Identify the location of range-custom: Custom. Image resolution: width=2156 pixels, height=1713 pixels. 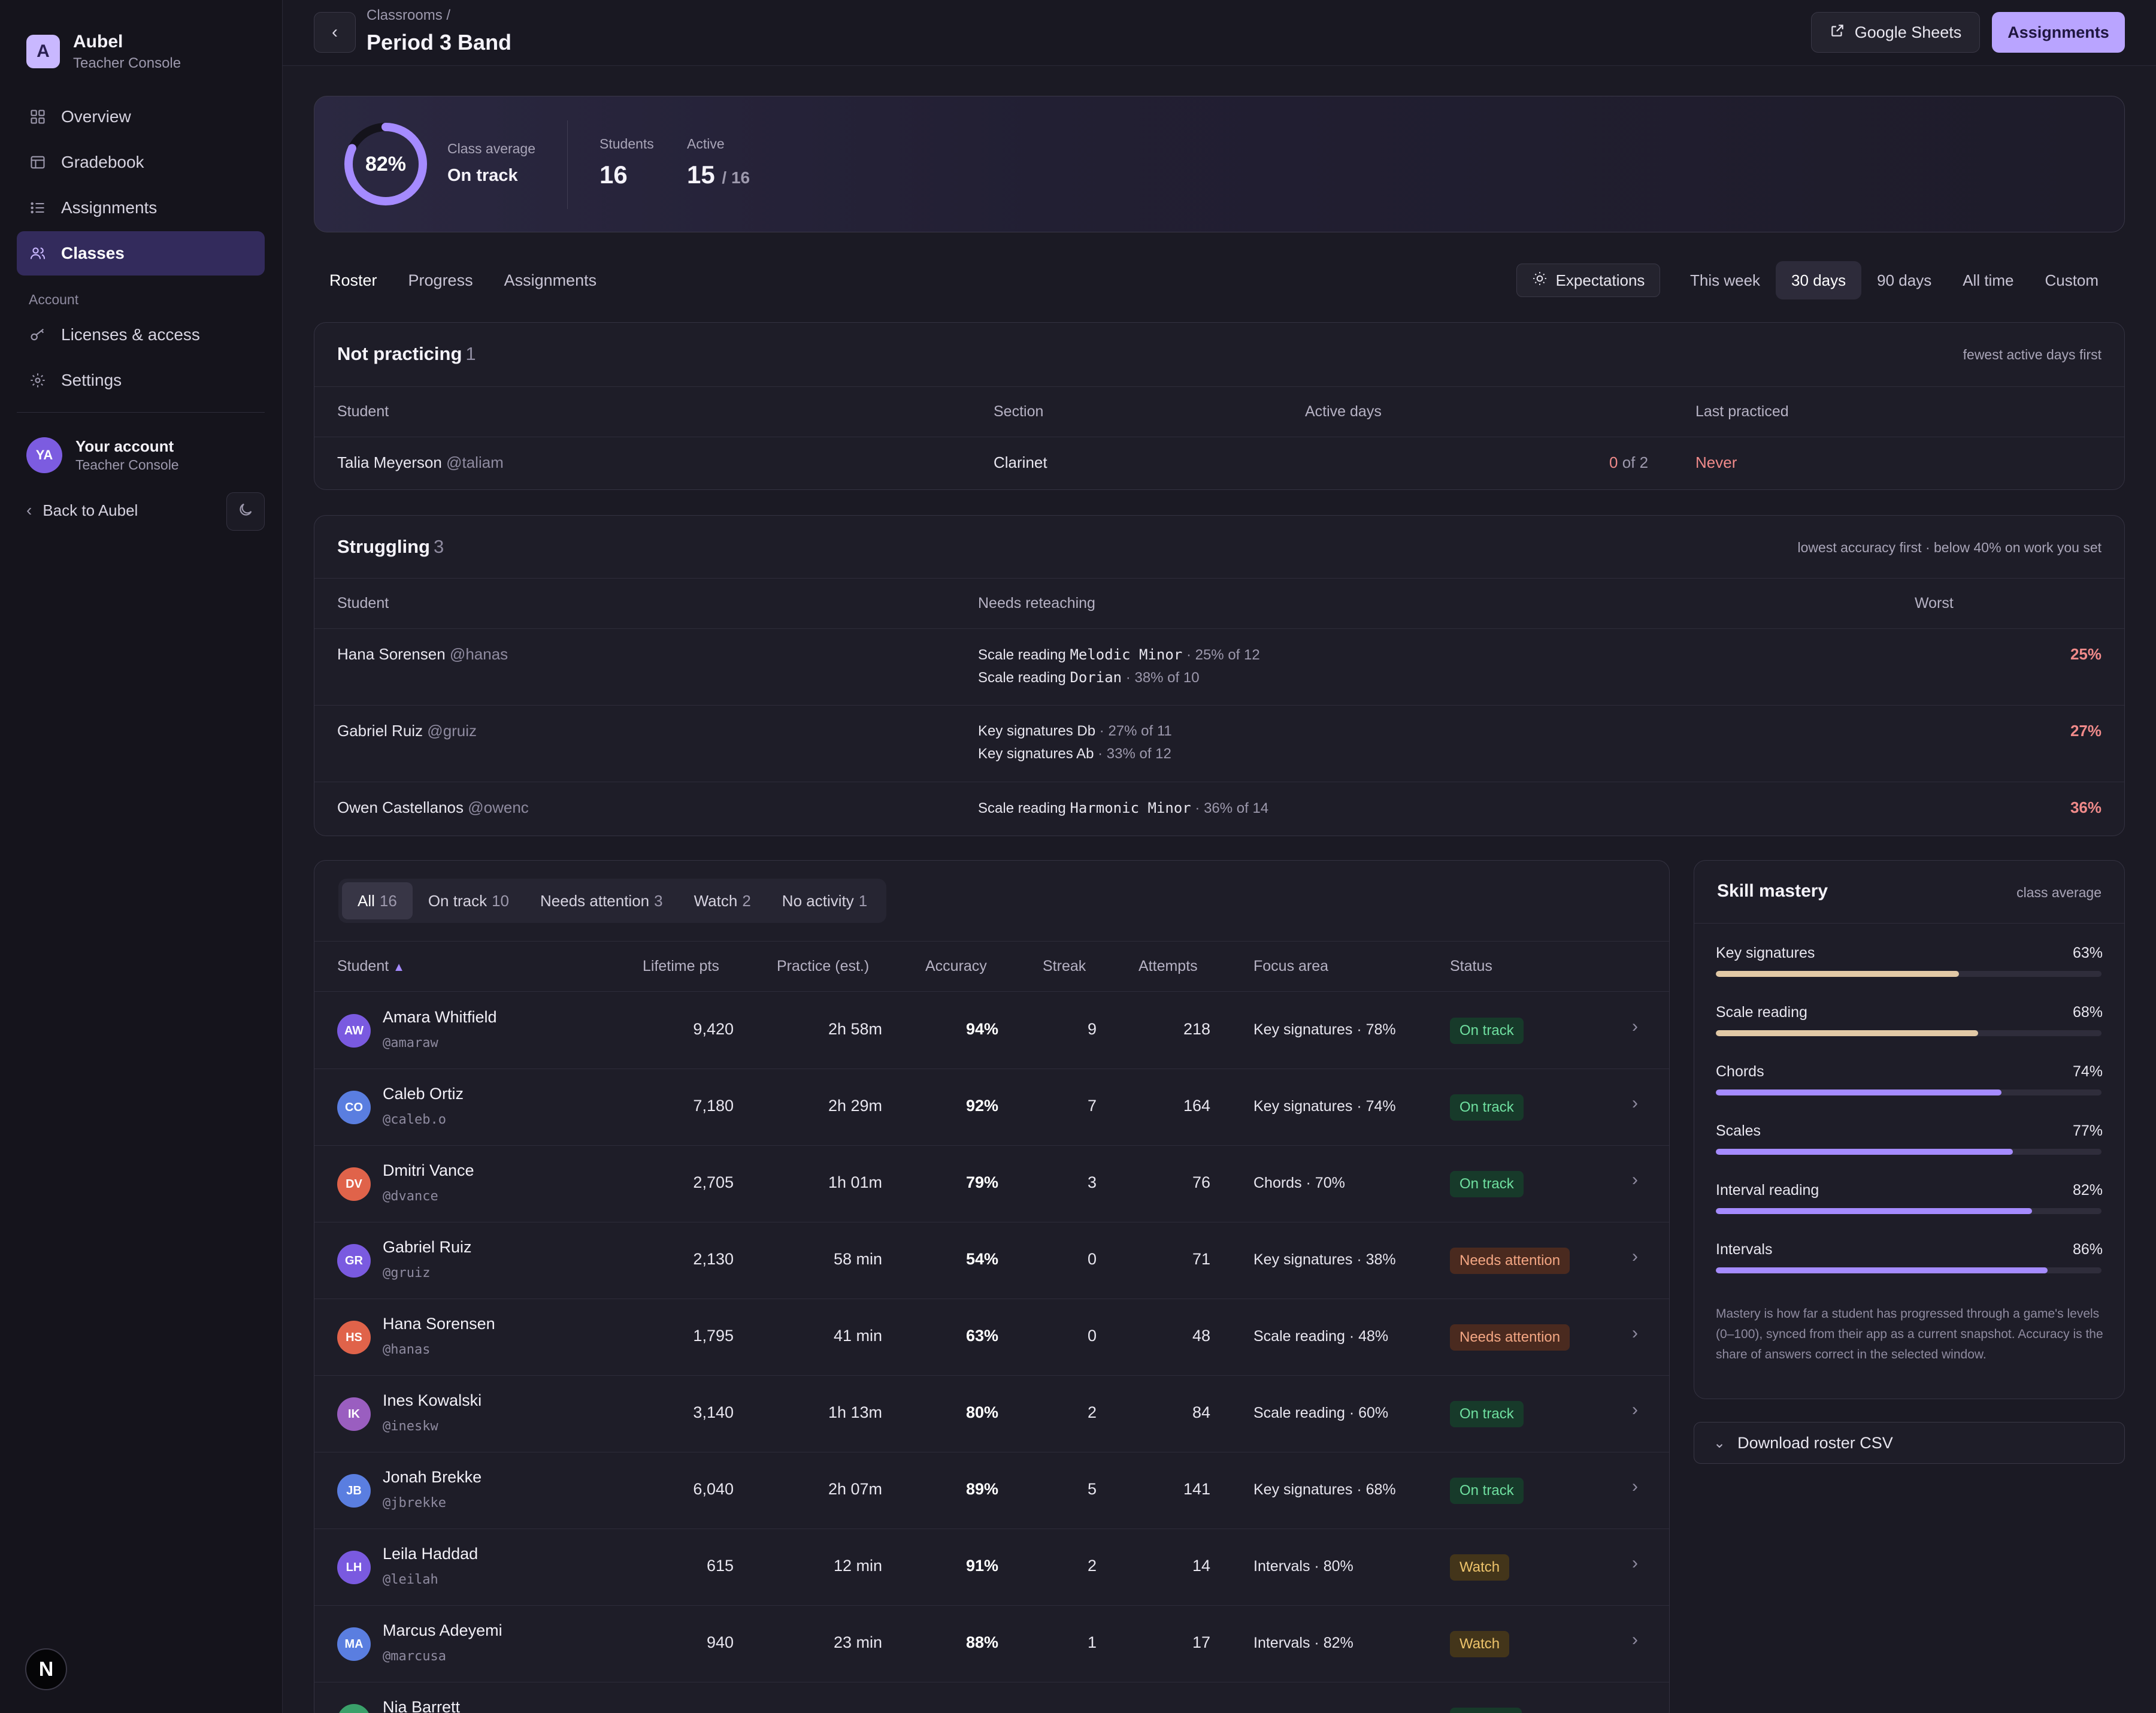
(2071, 280).